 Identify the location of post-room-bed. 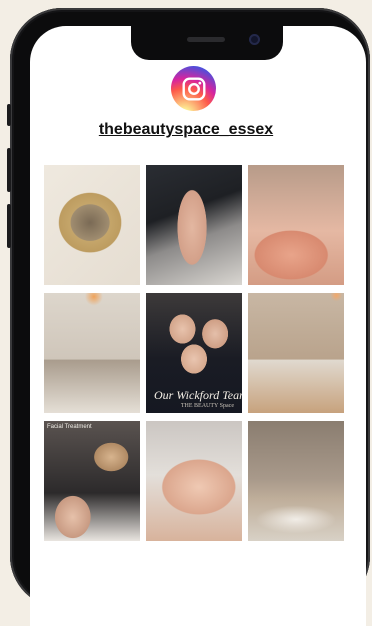
(296, 481).